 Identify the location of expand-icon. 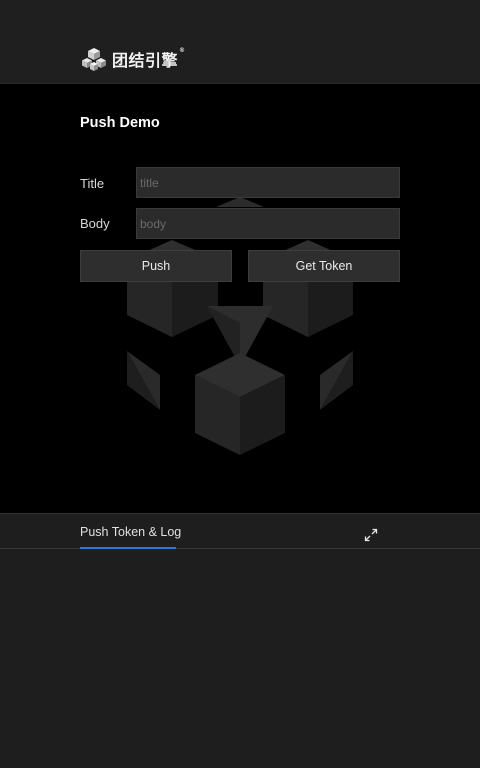
(371, 535).